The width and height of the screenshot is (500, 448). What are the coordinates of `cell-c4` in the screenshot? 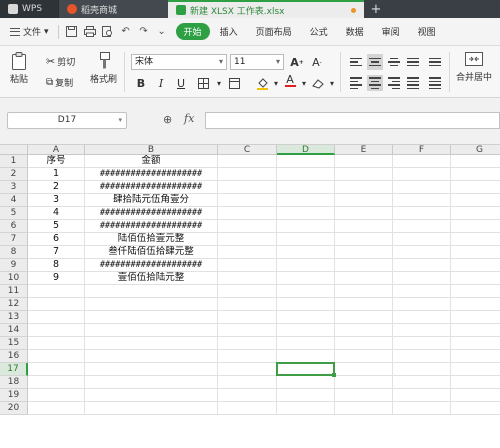 It's located at (247, 200).